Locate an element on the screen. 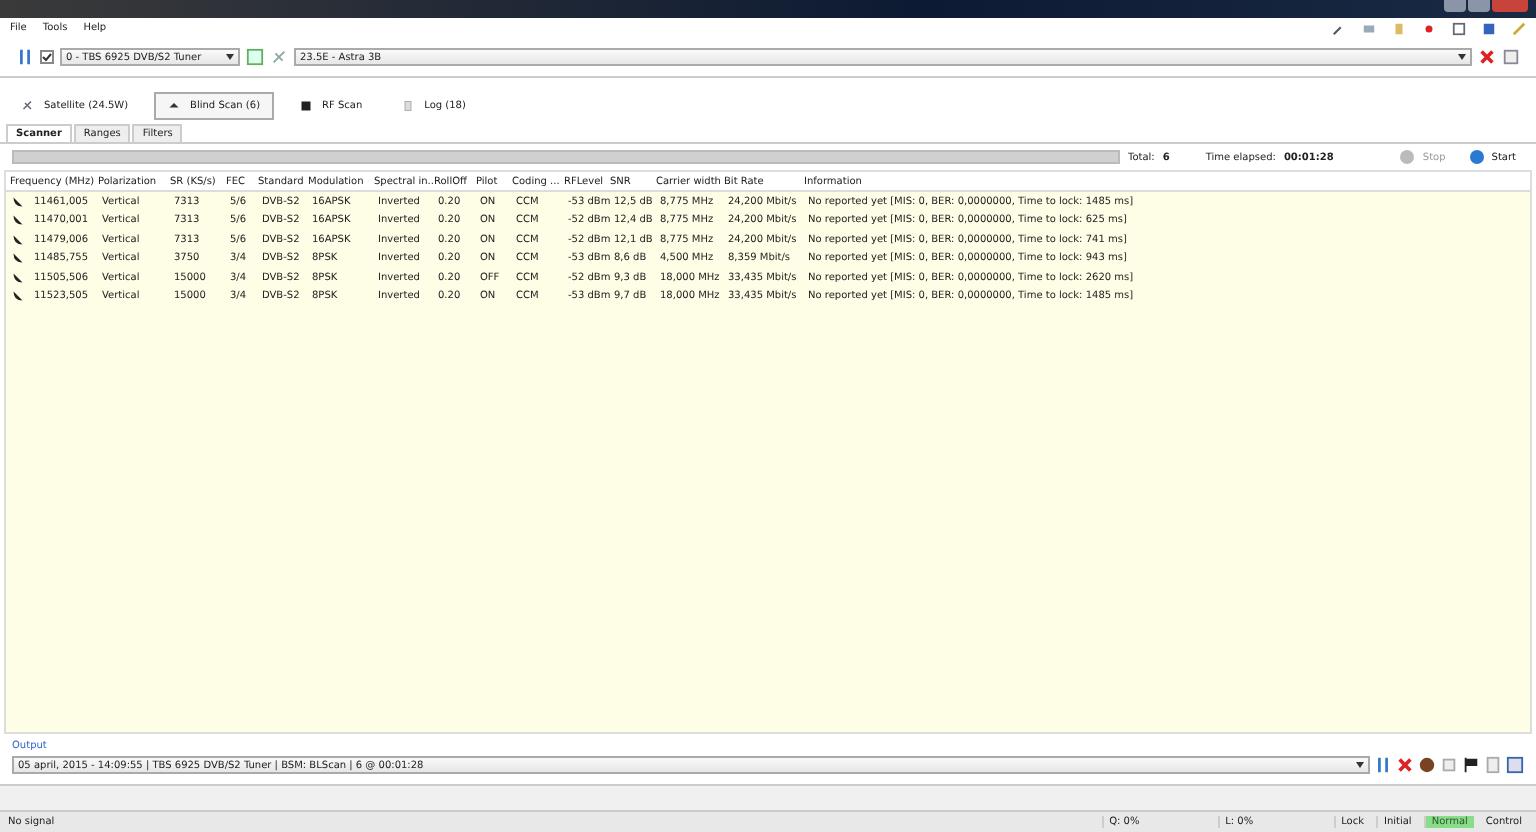 The height and width of the screenshot is (832, 1536). maximize-button is located at coordinates (1479, 6).